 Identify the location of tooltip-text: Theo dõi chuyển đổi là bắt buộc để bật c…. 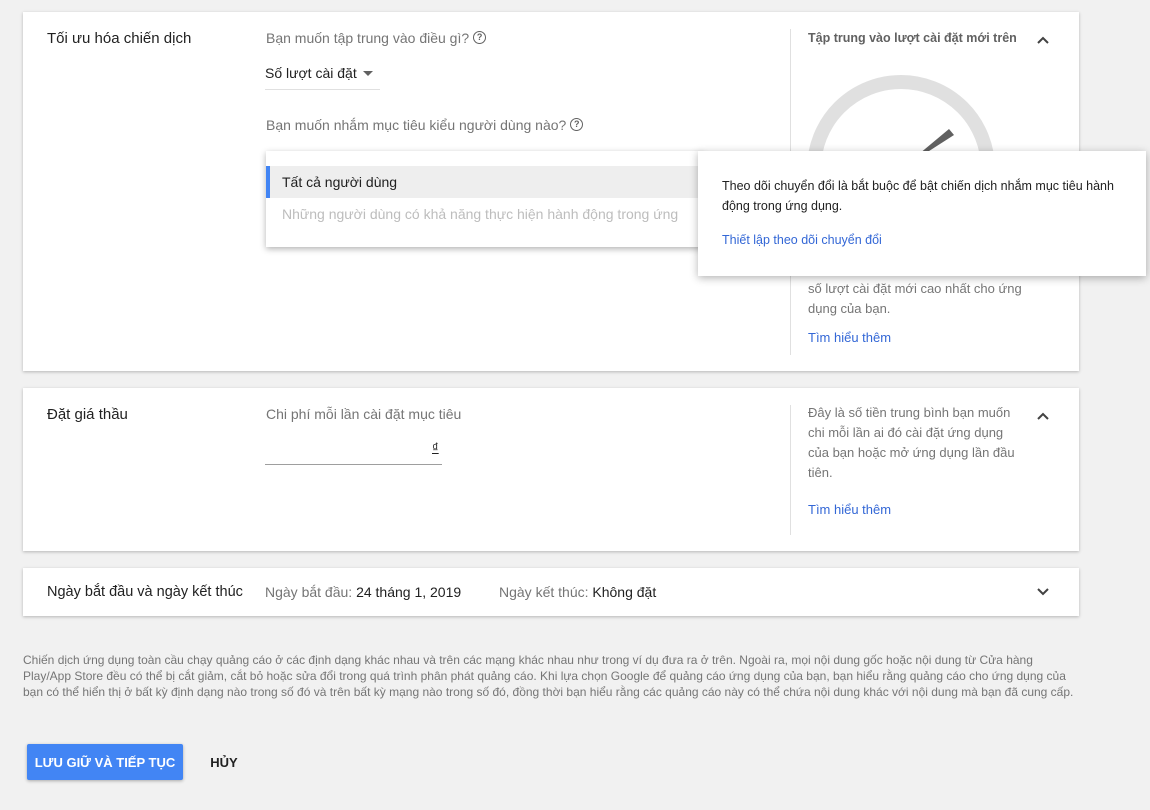
(918, 196).